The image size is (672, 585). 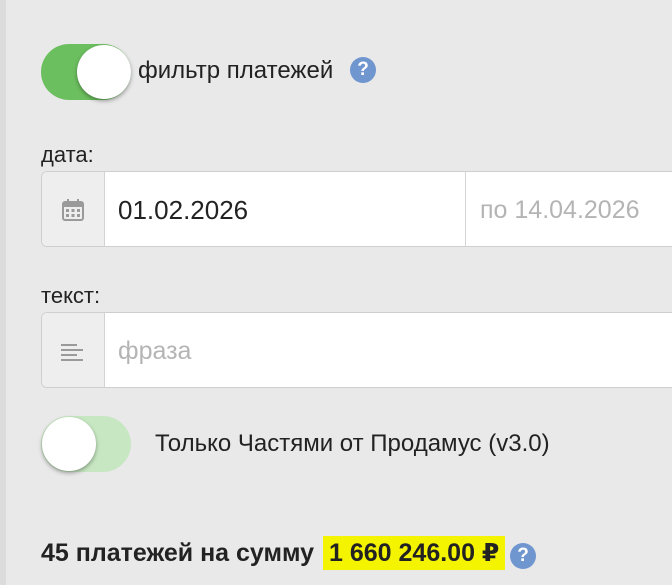 I want to click on date-range-field: 01.02.2026 по 14.04.2026, so click(x=356, y=209).